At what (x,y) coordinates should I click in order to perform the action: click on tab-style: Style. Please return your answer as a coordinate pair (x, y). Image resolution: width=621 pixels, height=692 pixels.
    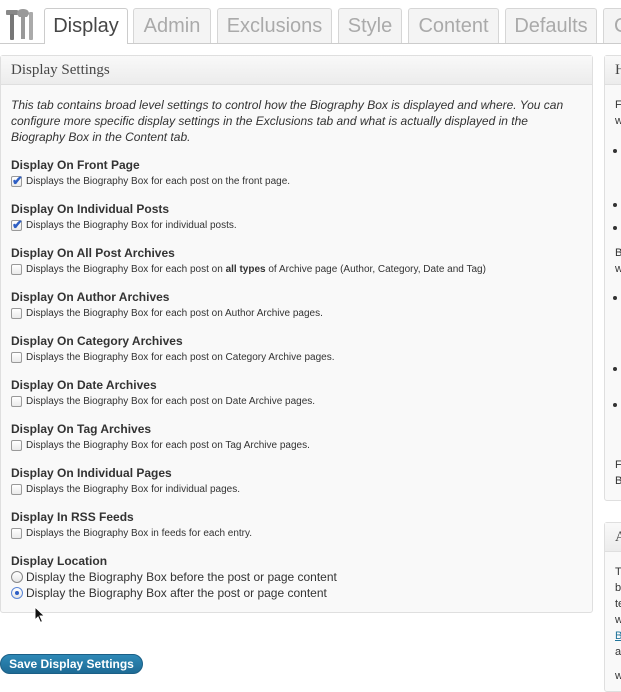
    Looking at the image, I should click on (370, 25).